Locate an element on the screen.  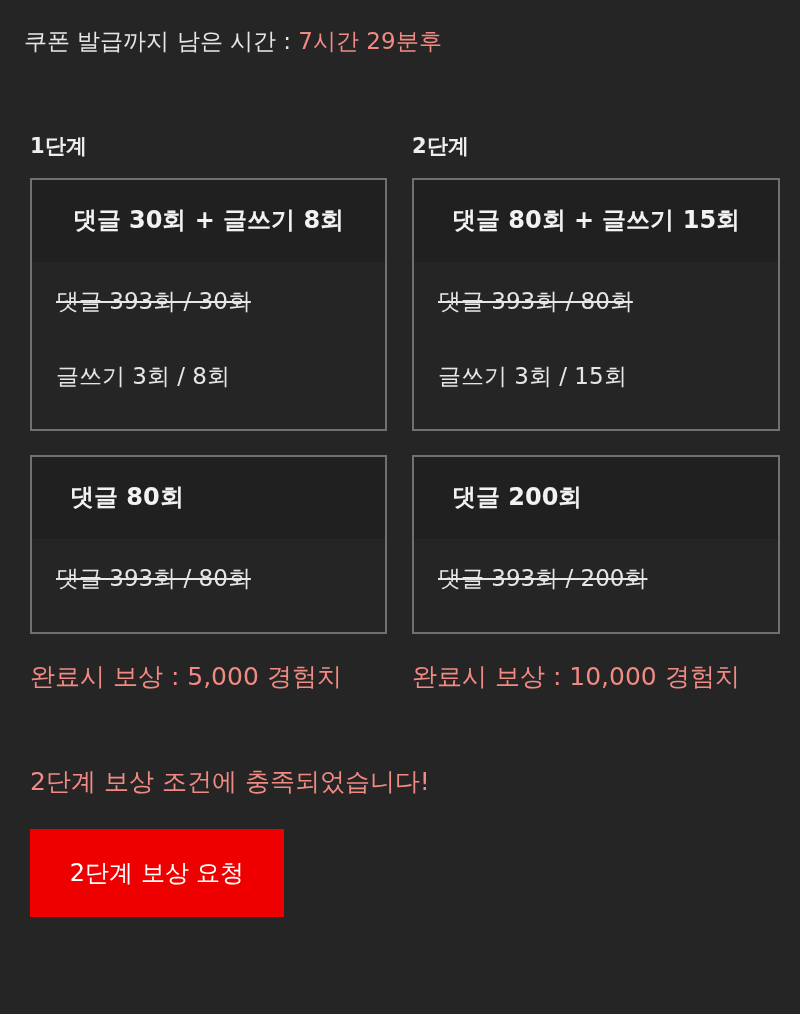
progress-text: 댓글 393회 / 200회 is located at coordinates (543, 578).